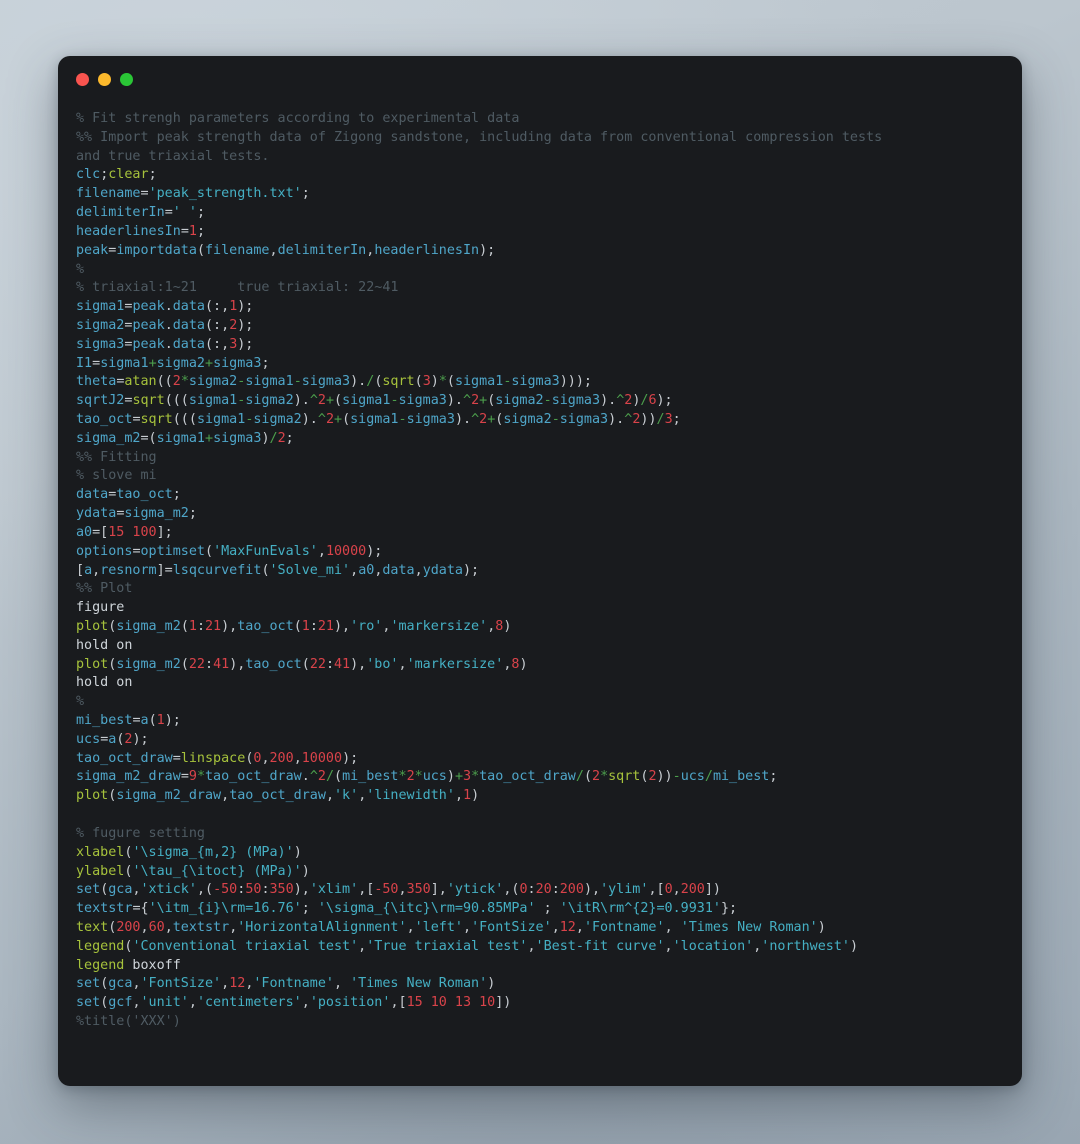 This screenshot has width=1080, height=1144. What do you see at coordinates (439, 626) in the screenshot?
I see `code-token-str: 'markersize'` at bounding box center [439, 626].